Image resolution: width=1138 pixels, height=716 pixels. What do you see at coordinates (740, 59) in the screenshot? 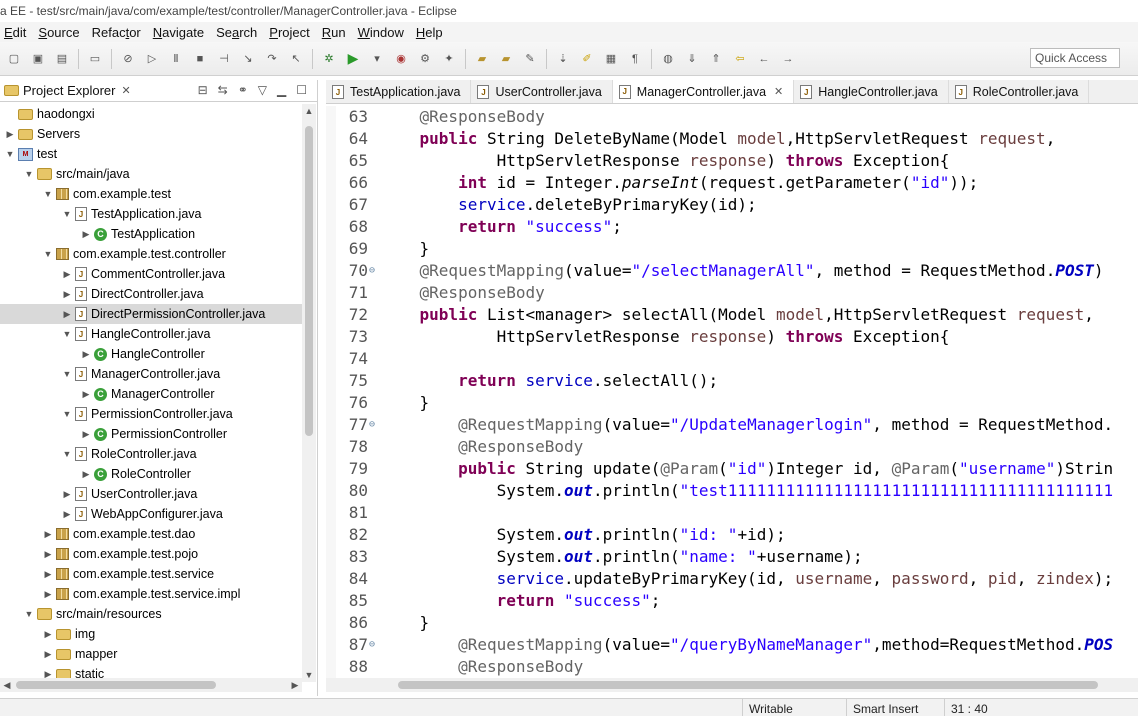
I see `back-icon: ⇦` at bounding box center [740, 59].